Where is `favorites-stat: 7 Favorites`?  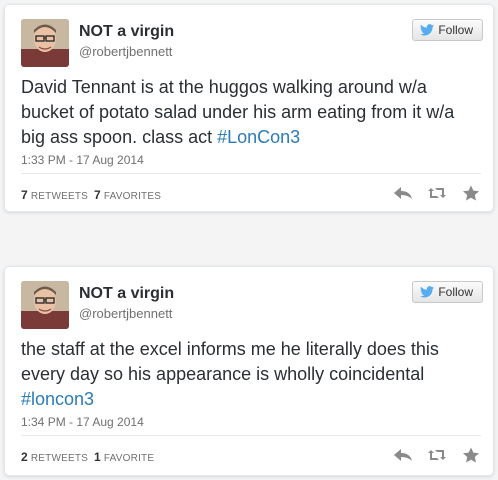
favorites-stat: 7 Favorites is located at coordinates (127, 195).